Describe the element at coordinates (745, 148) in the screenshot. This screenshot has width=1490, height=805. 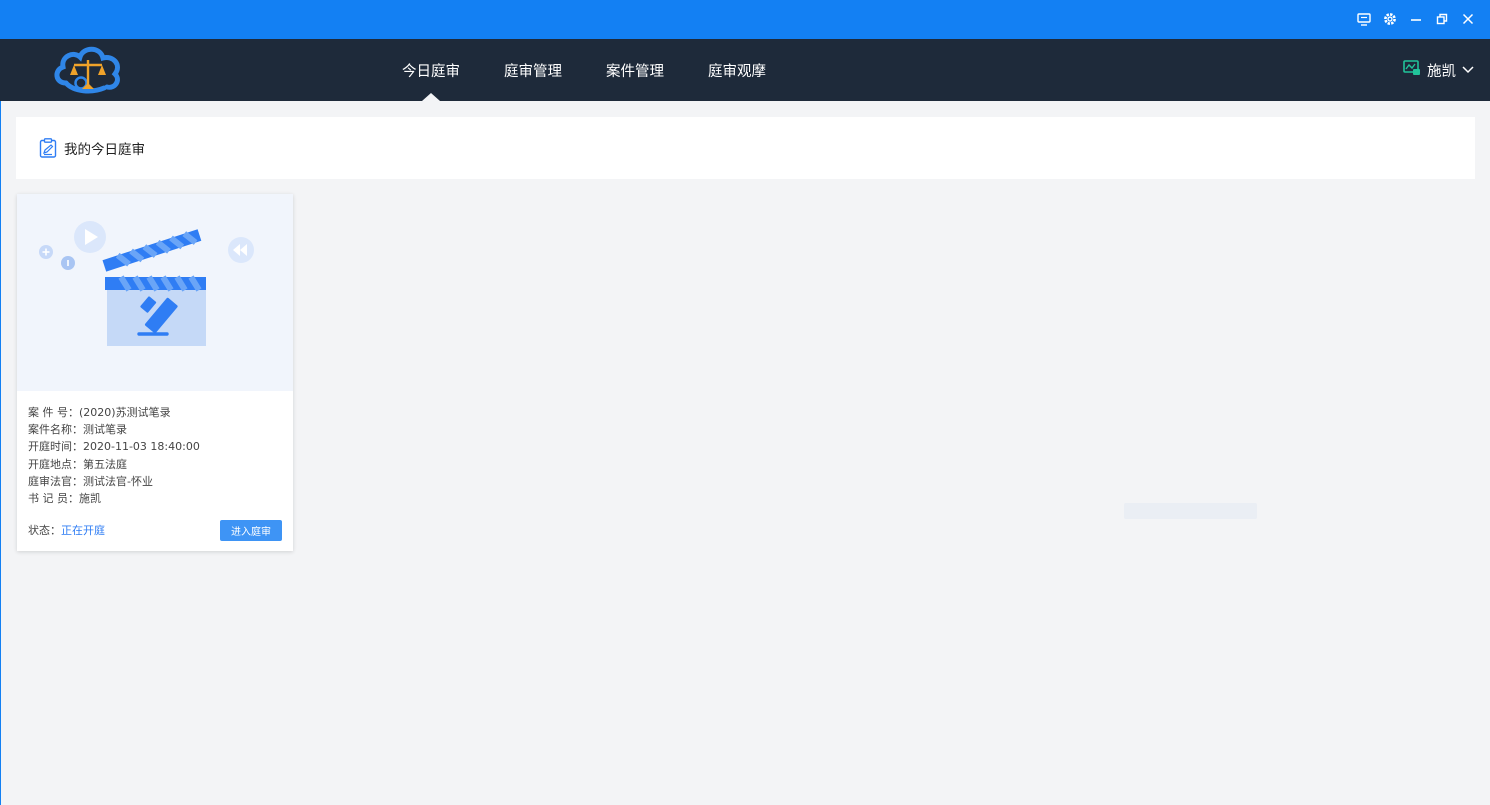
I see `section-header: 我的今日庭审` at that location.